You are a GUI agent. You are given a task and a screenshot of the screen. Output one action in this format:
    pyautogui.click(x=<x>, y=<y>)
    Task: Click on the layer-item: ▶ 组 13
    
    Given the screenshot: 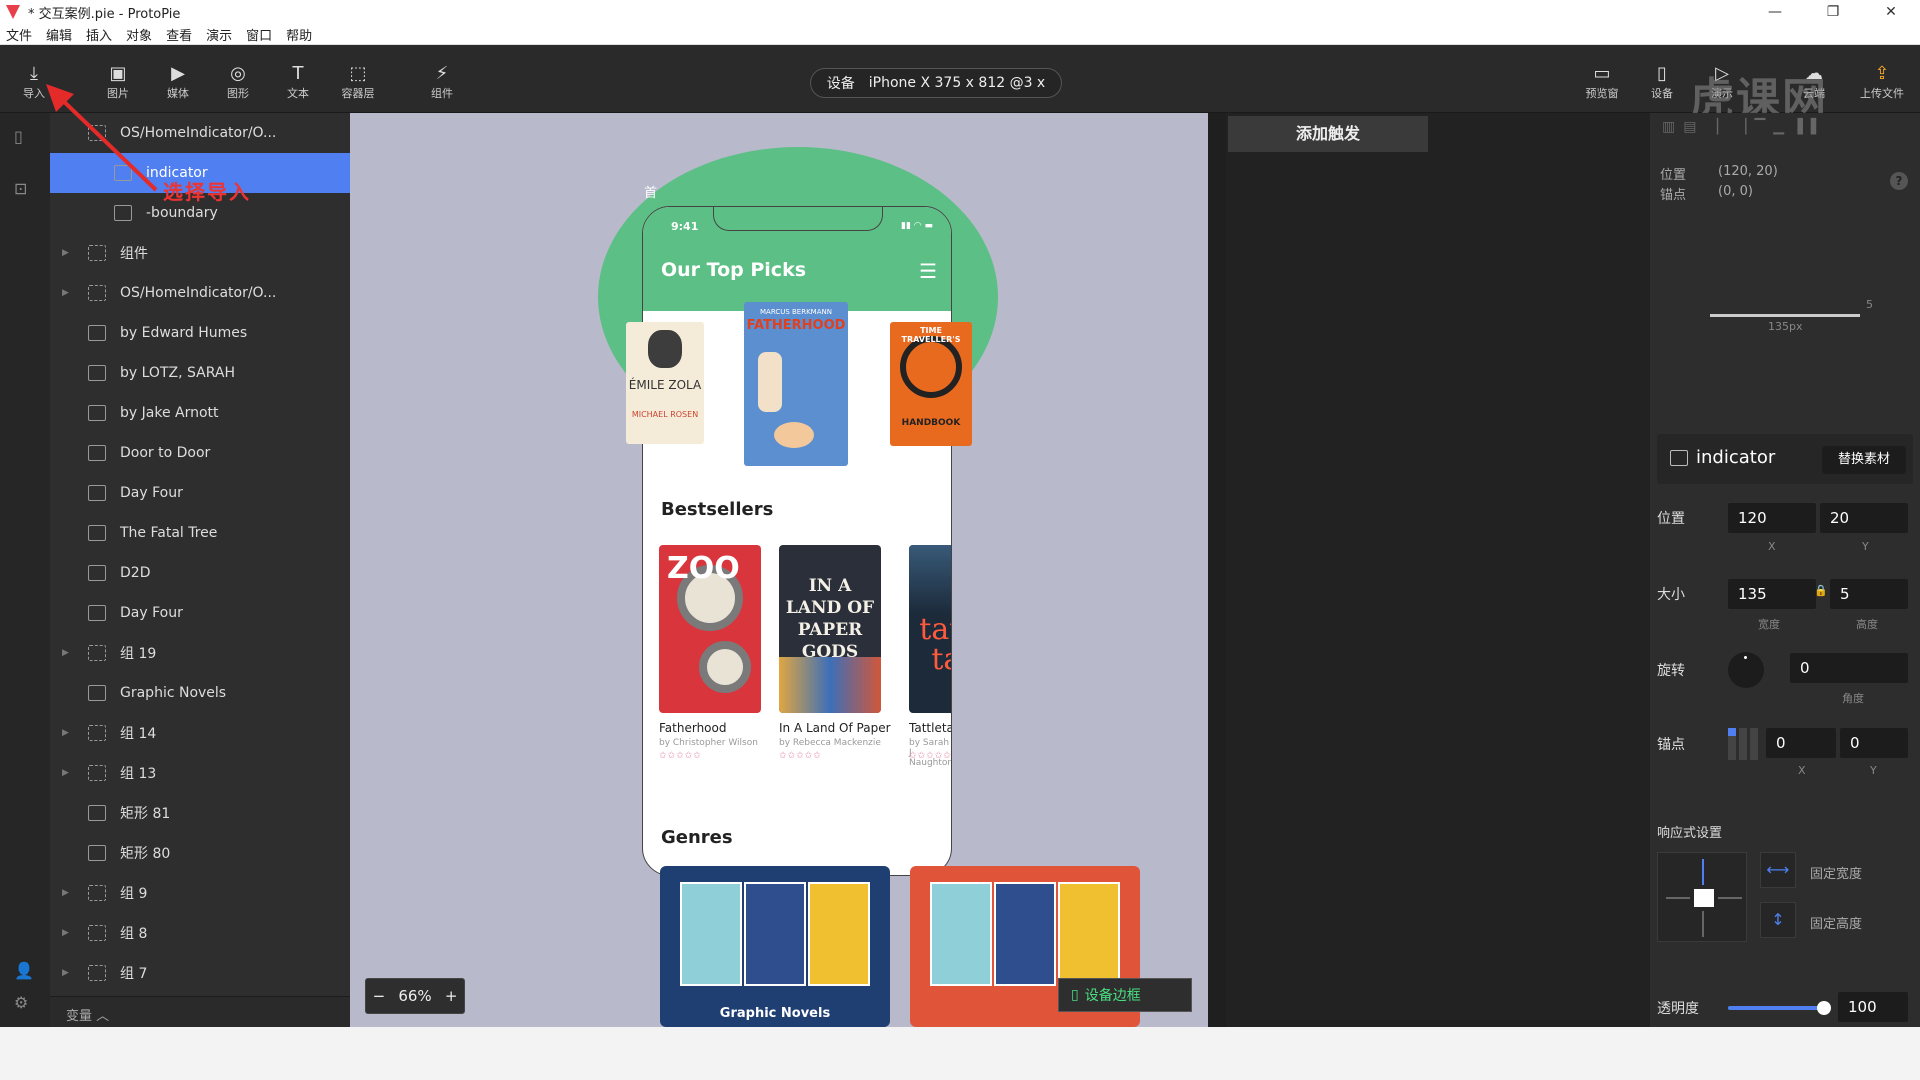 What is the action you would take?
    pyautogui.click(x=200, y=773)
    